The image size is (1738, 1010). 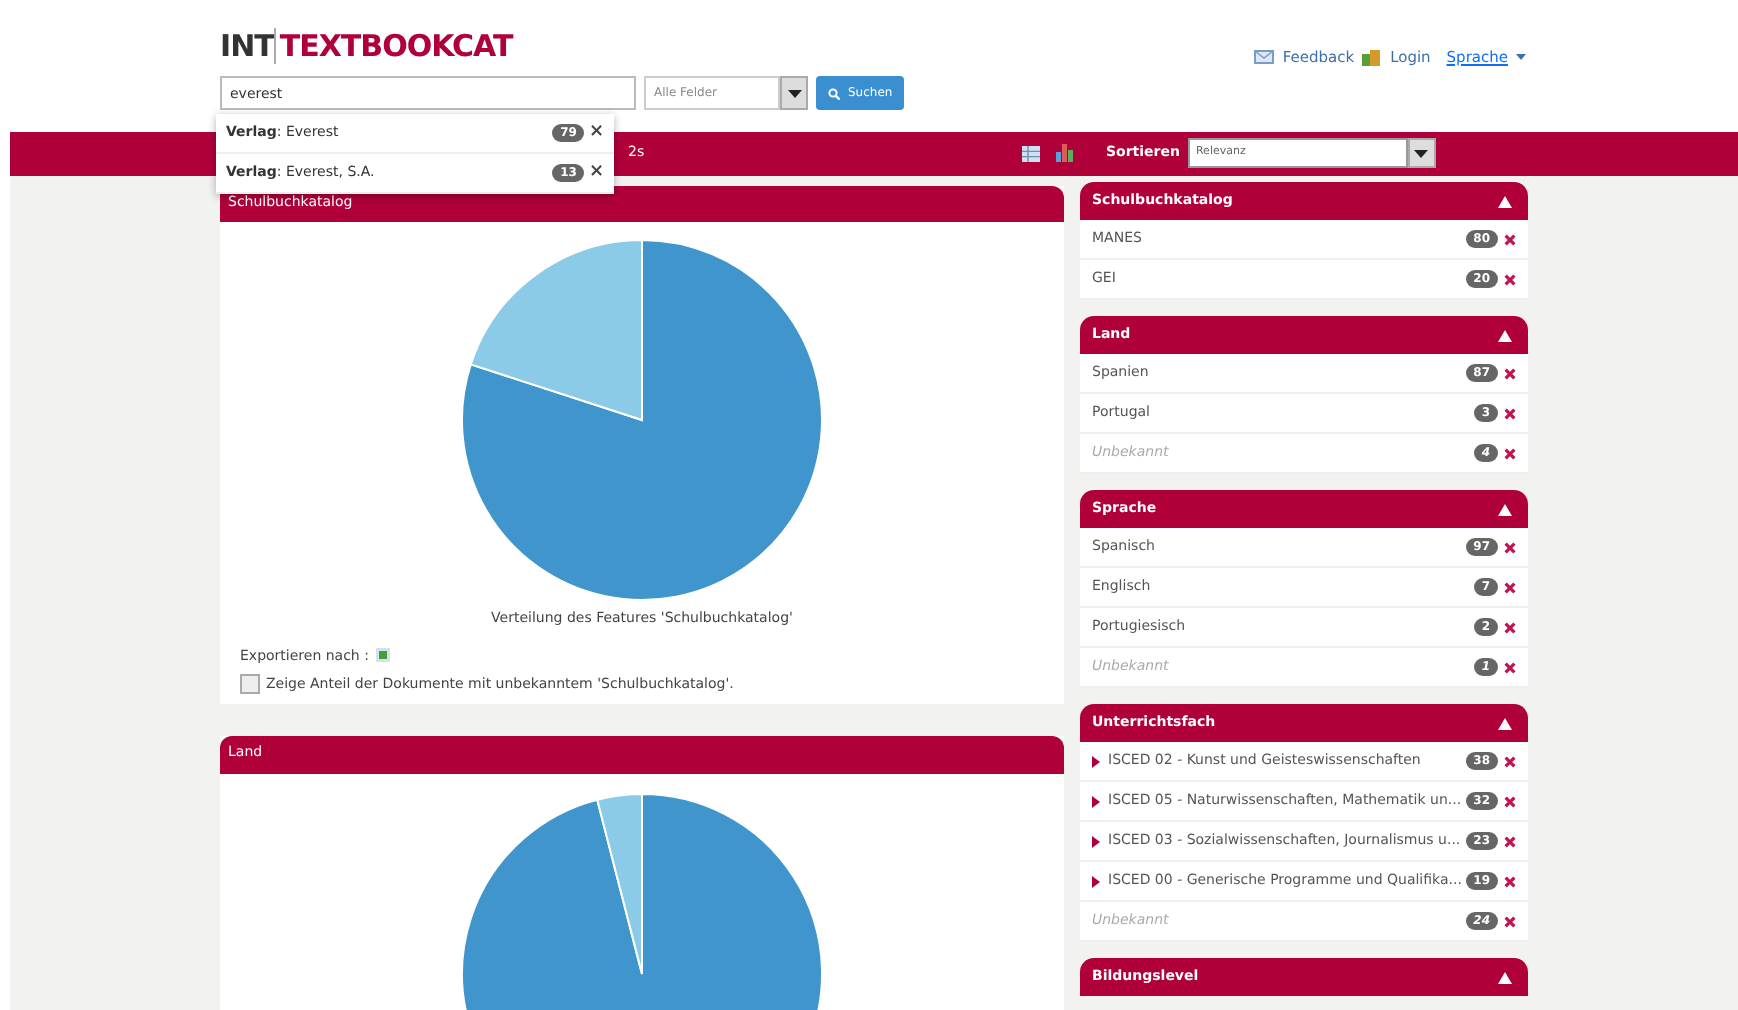 I want to click on search-icon, so click(x=834, y=93).